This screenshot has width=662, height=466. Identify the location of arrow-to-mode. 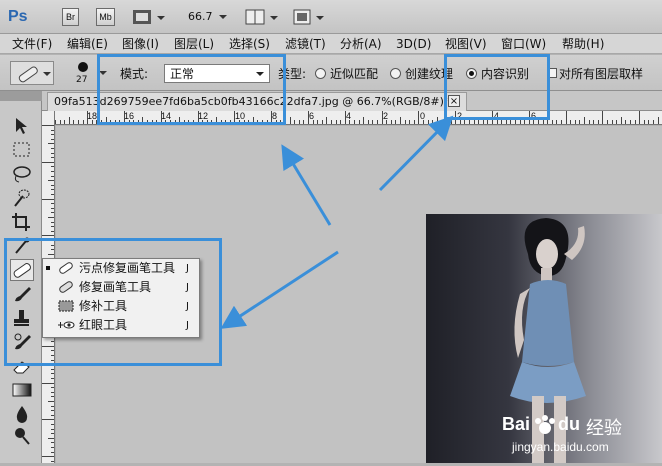
(306, 185).